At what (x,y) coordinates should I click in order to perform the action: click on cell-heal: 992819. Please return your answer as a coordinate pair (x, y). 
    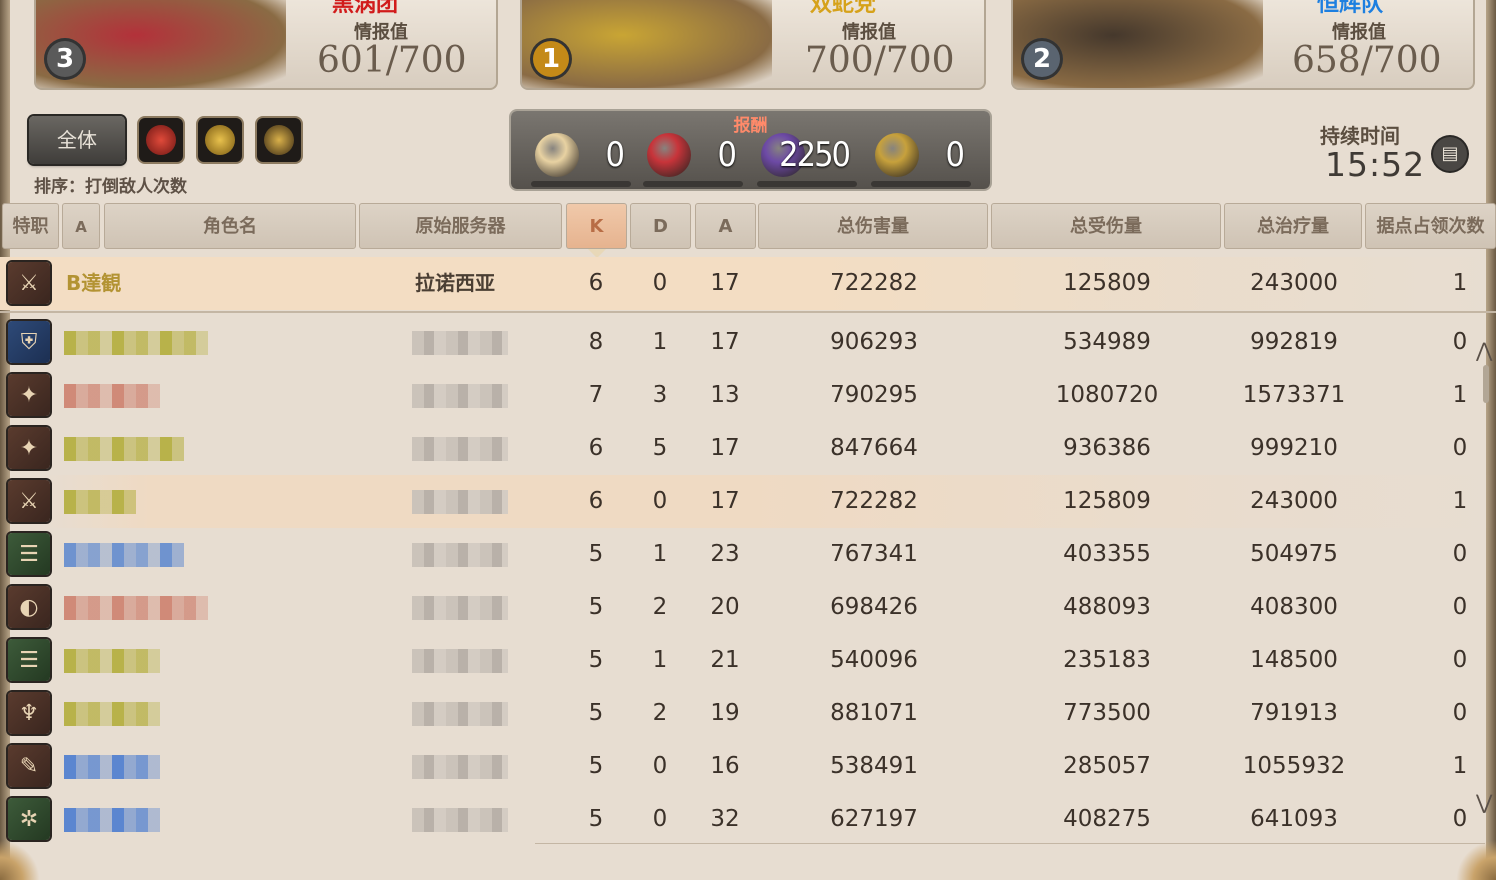
    Looking at the image, I should click on (1294, 342).